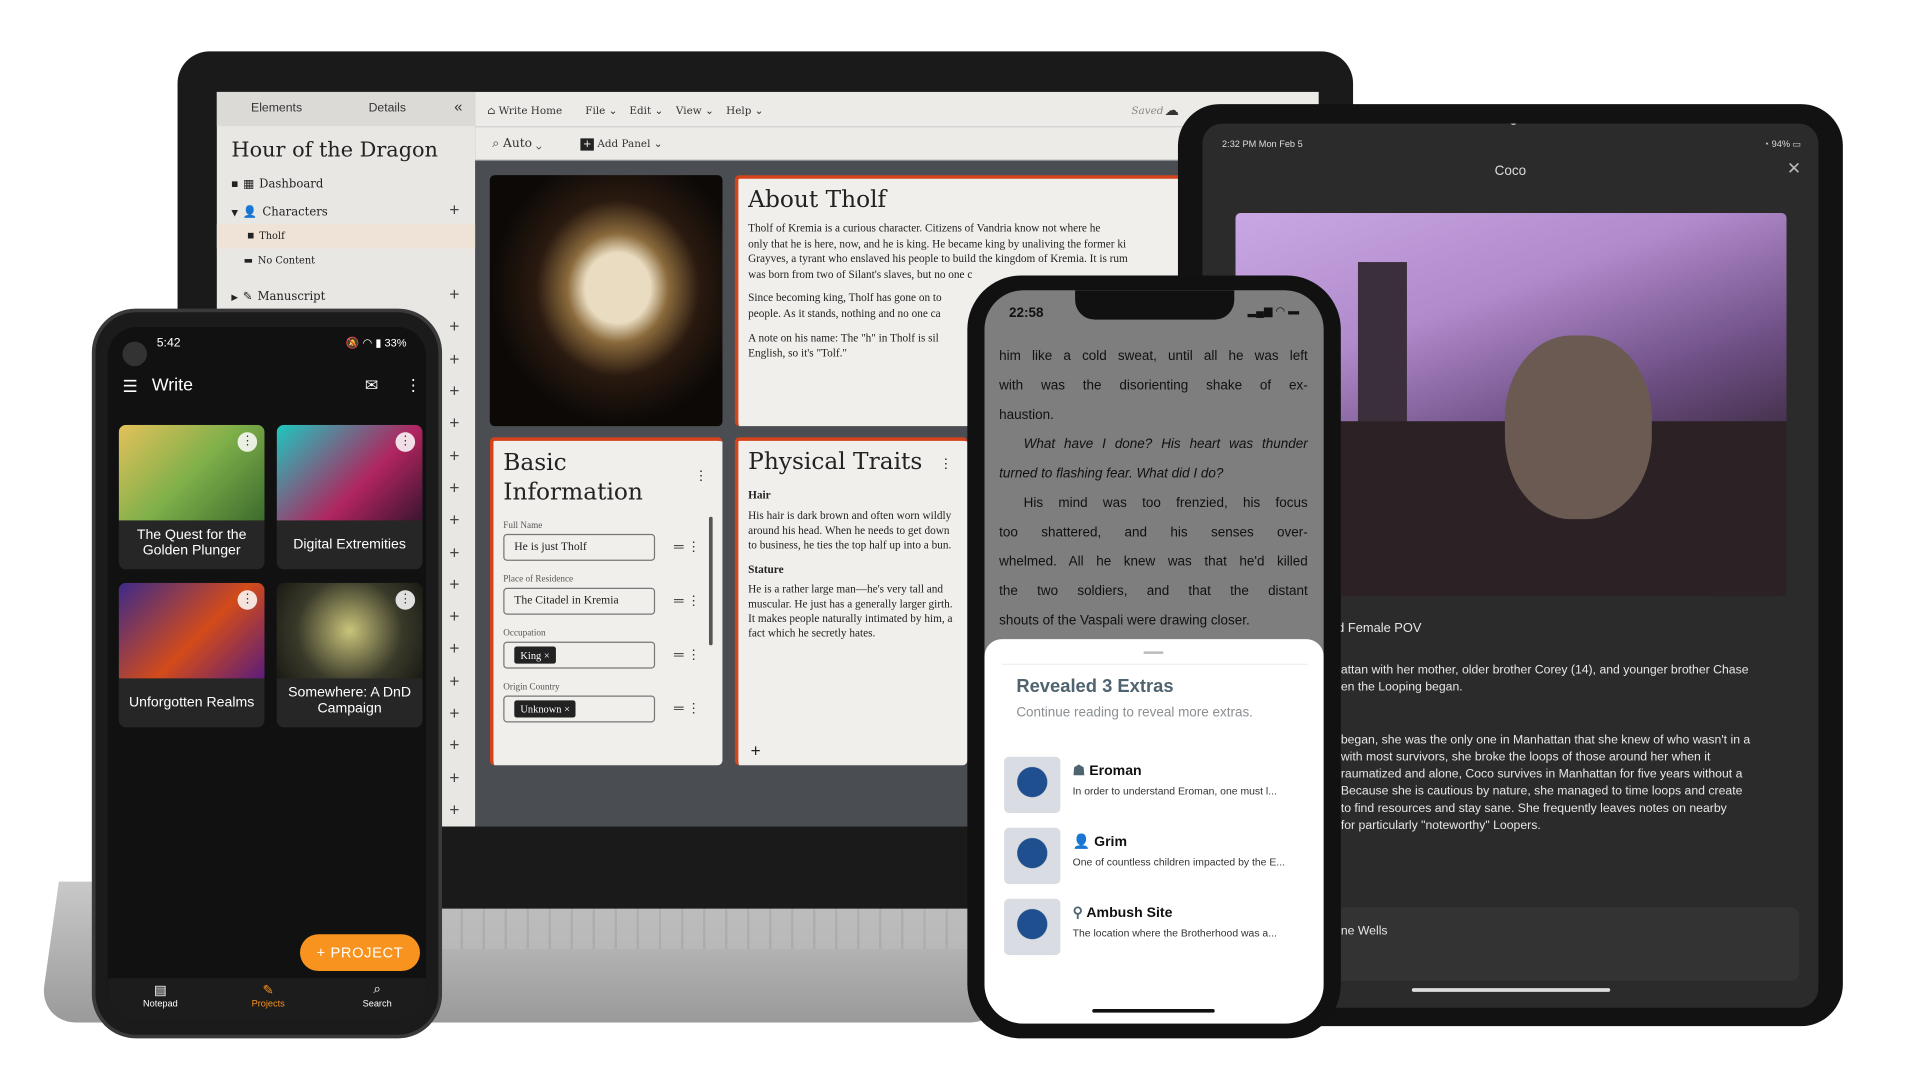  What do you see at coordinates (1794, 168) in the screenshot?
I see `close-icon: ✕` at bounding box center [1794, 168].